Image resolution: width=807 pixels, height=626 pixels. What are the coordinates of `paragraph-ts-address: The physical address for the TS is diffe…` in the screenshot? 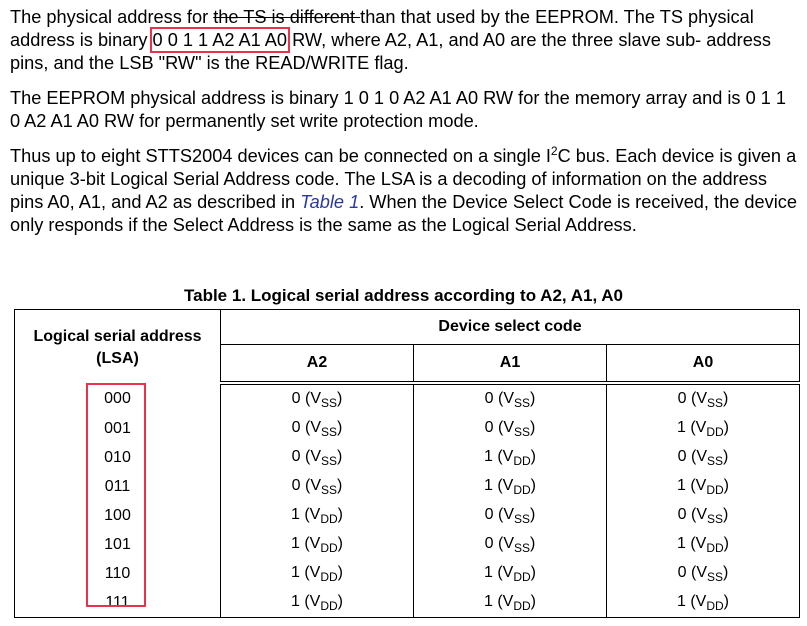 It's located at (405, 40).